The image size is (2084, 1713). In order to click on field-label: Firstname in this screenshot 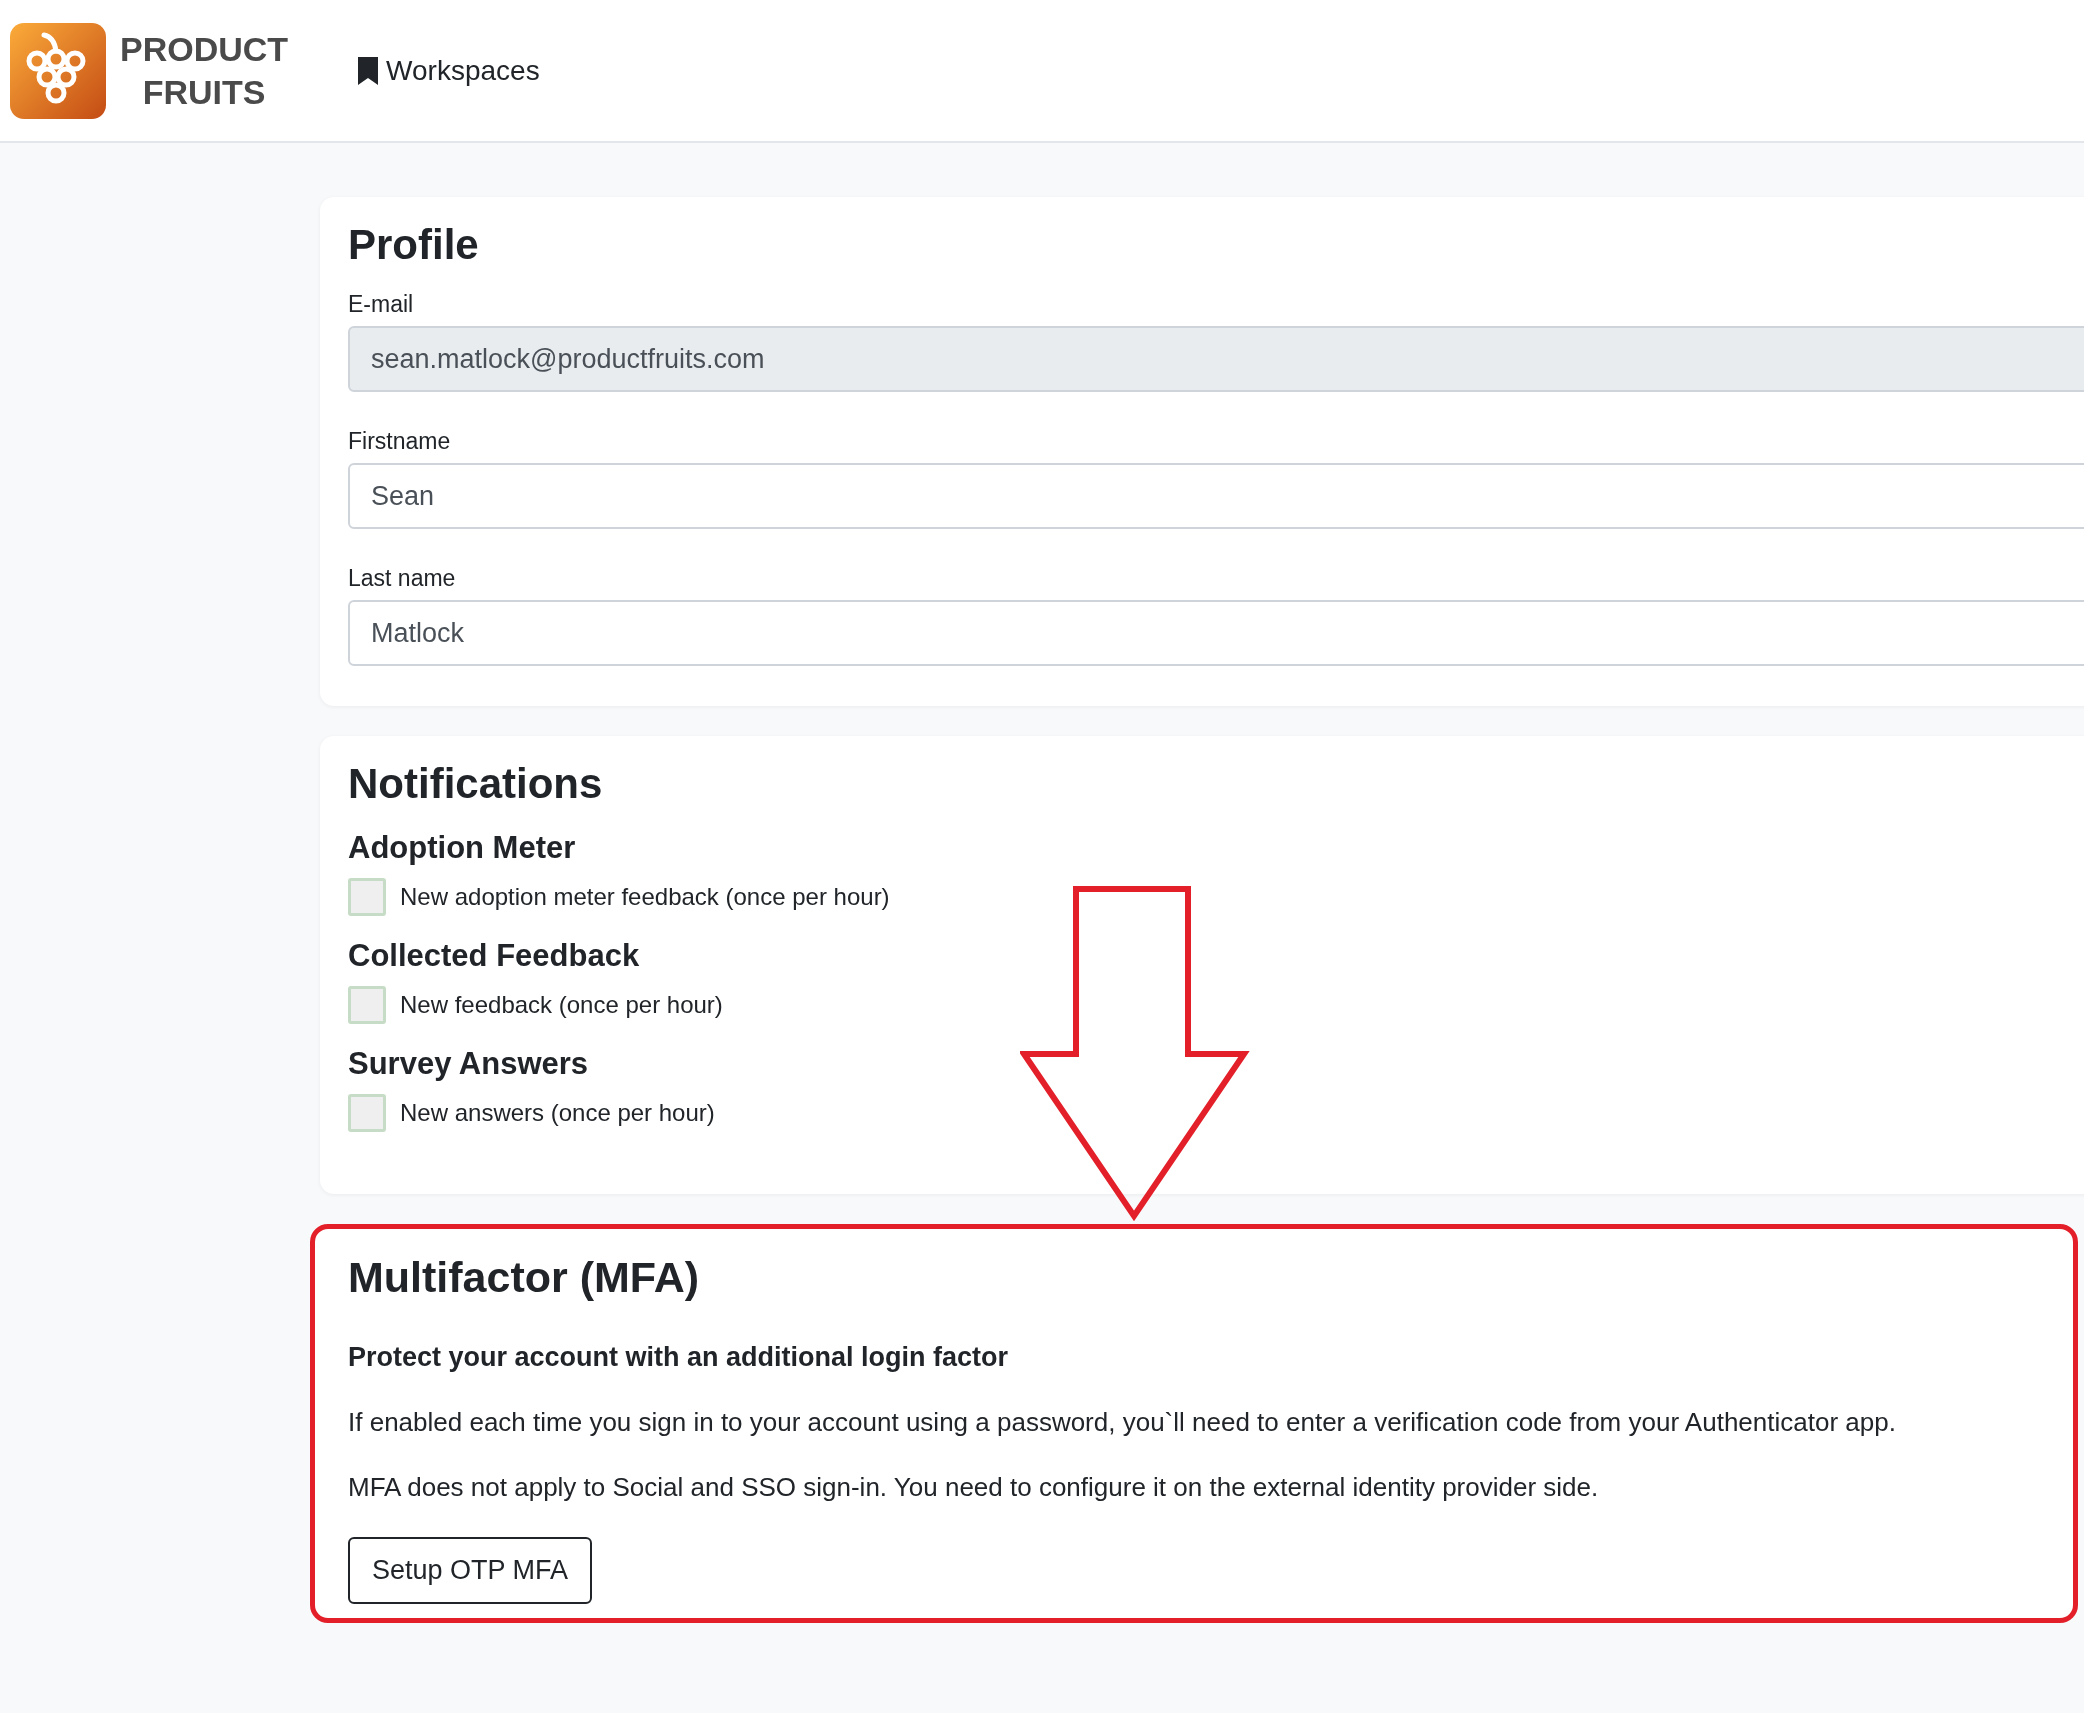, I will do `click(400, 441)`.